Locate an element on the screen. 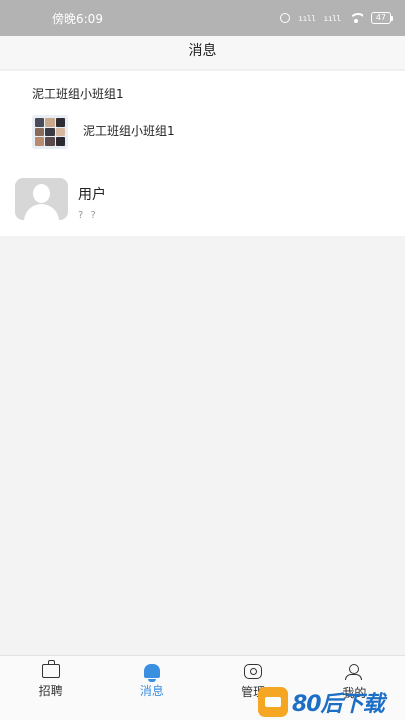  avatar-head-shape is located at coordinates (41, 193).